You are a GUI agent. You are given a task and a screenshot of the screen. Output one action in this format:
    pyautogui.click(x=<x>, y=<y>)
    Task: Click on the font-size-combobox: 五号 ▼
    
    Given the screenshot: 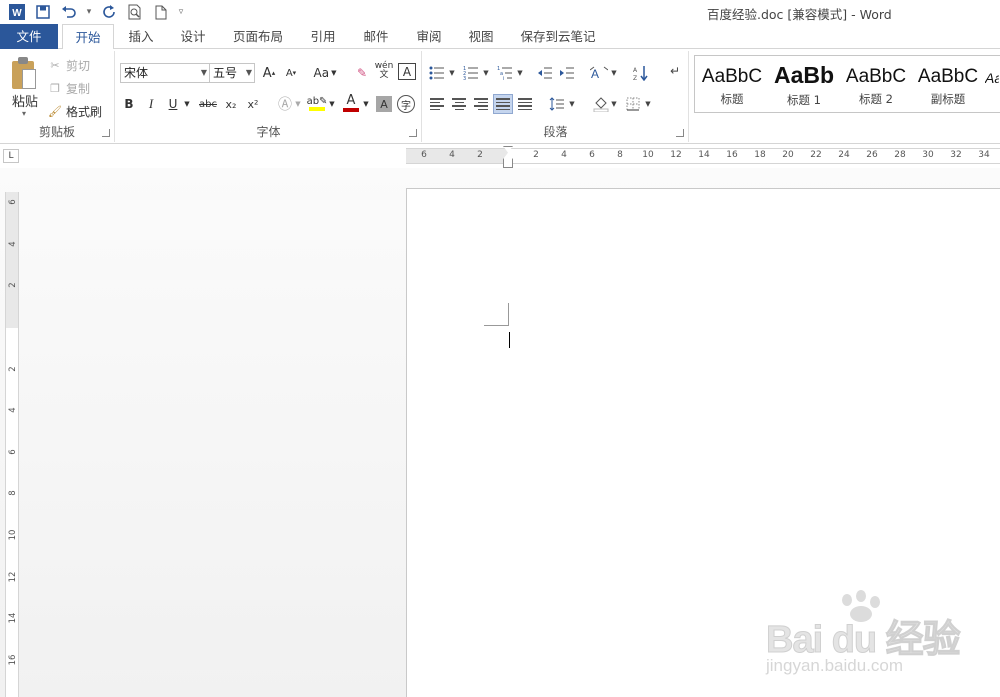 What is the action you would take?
    pyautogui.click(x=232, y=73)
    